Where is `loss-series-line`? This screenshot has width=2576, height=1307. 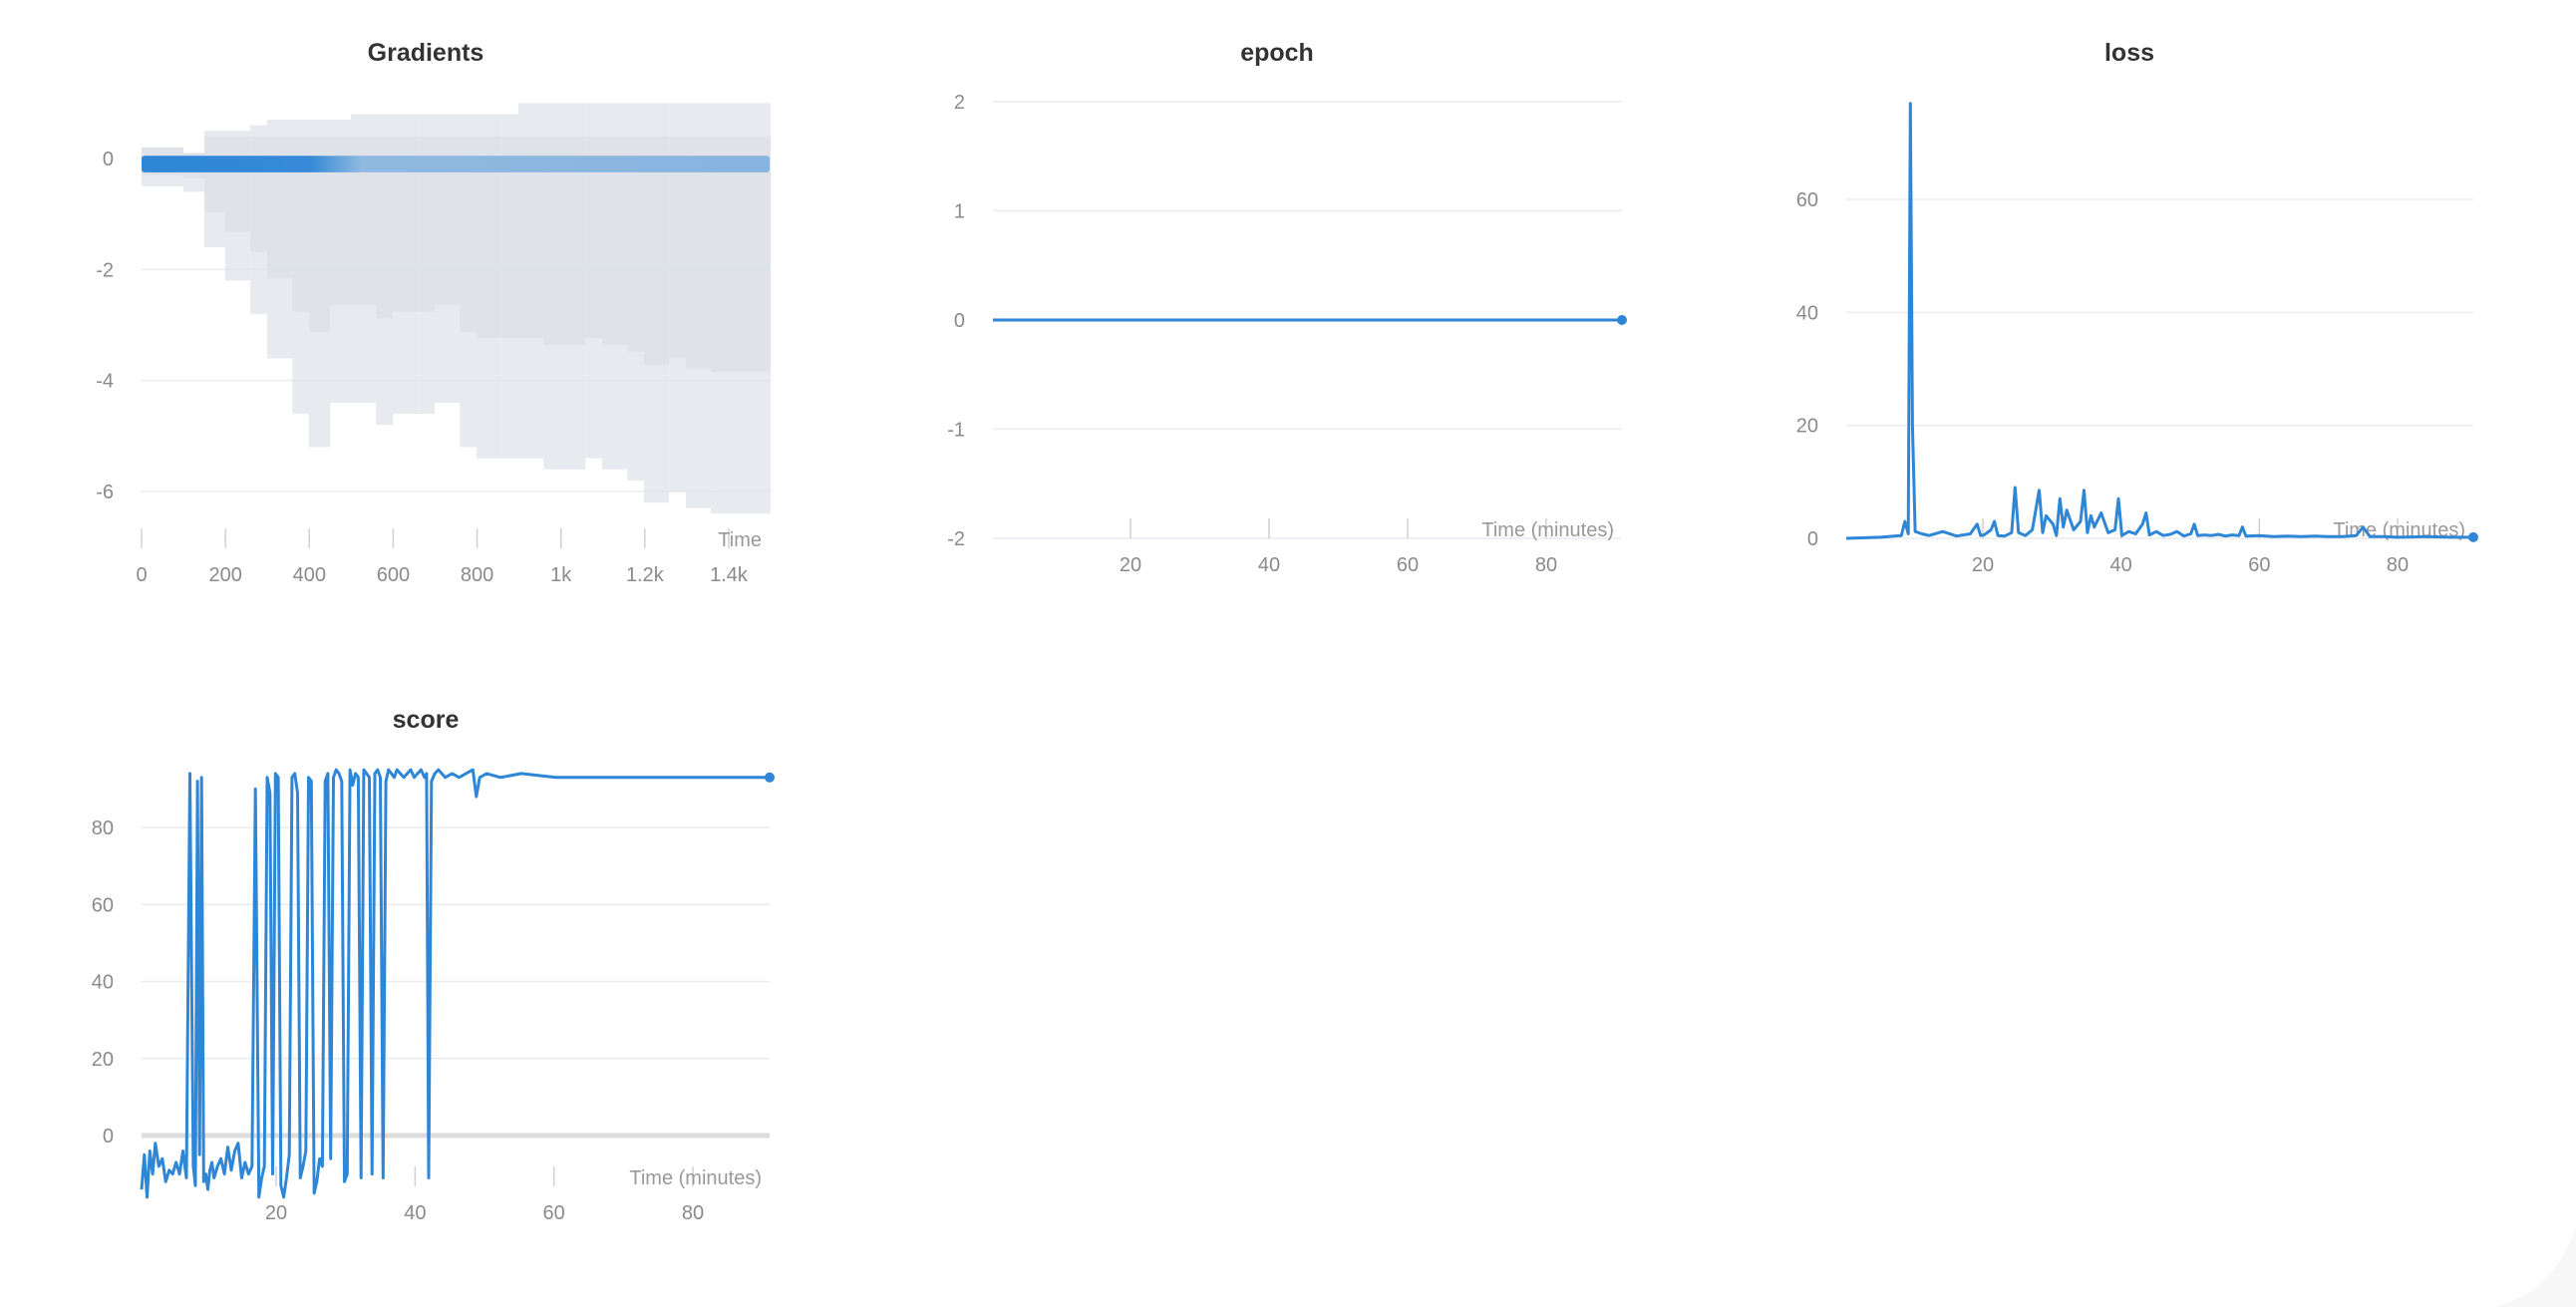
loss-series-line is located at coordinates (2159, 321).